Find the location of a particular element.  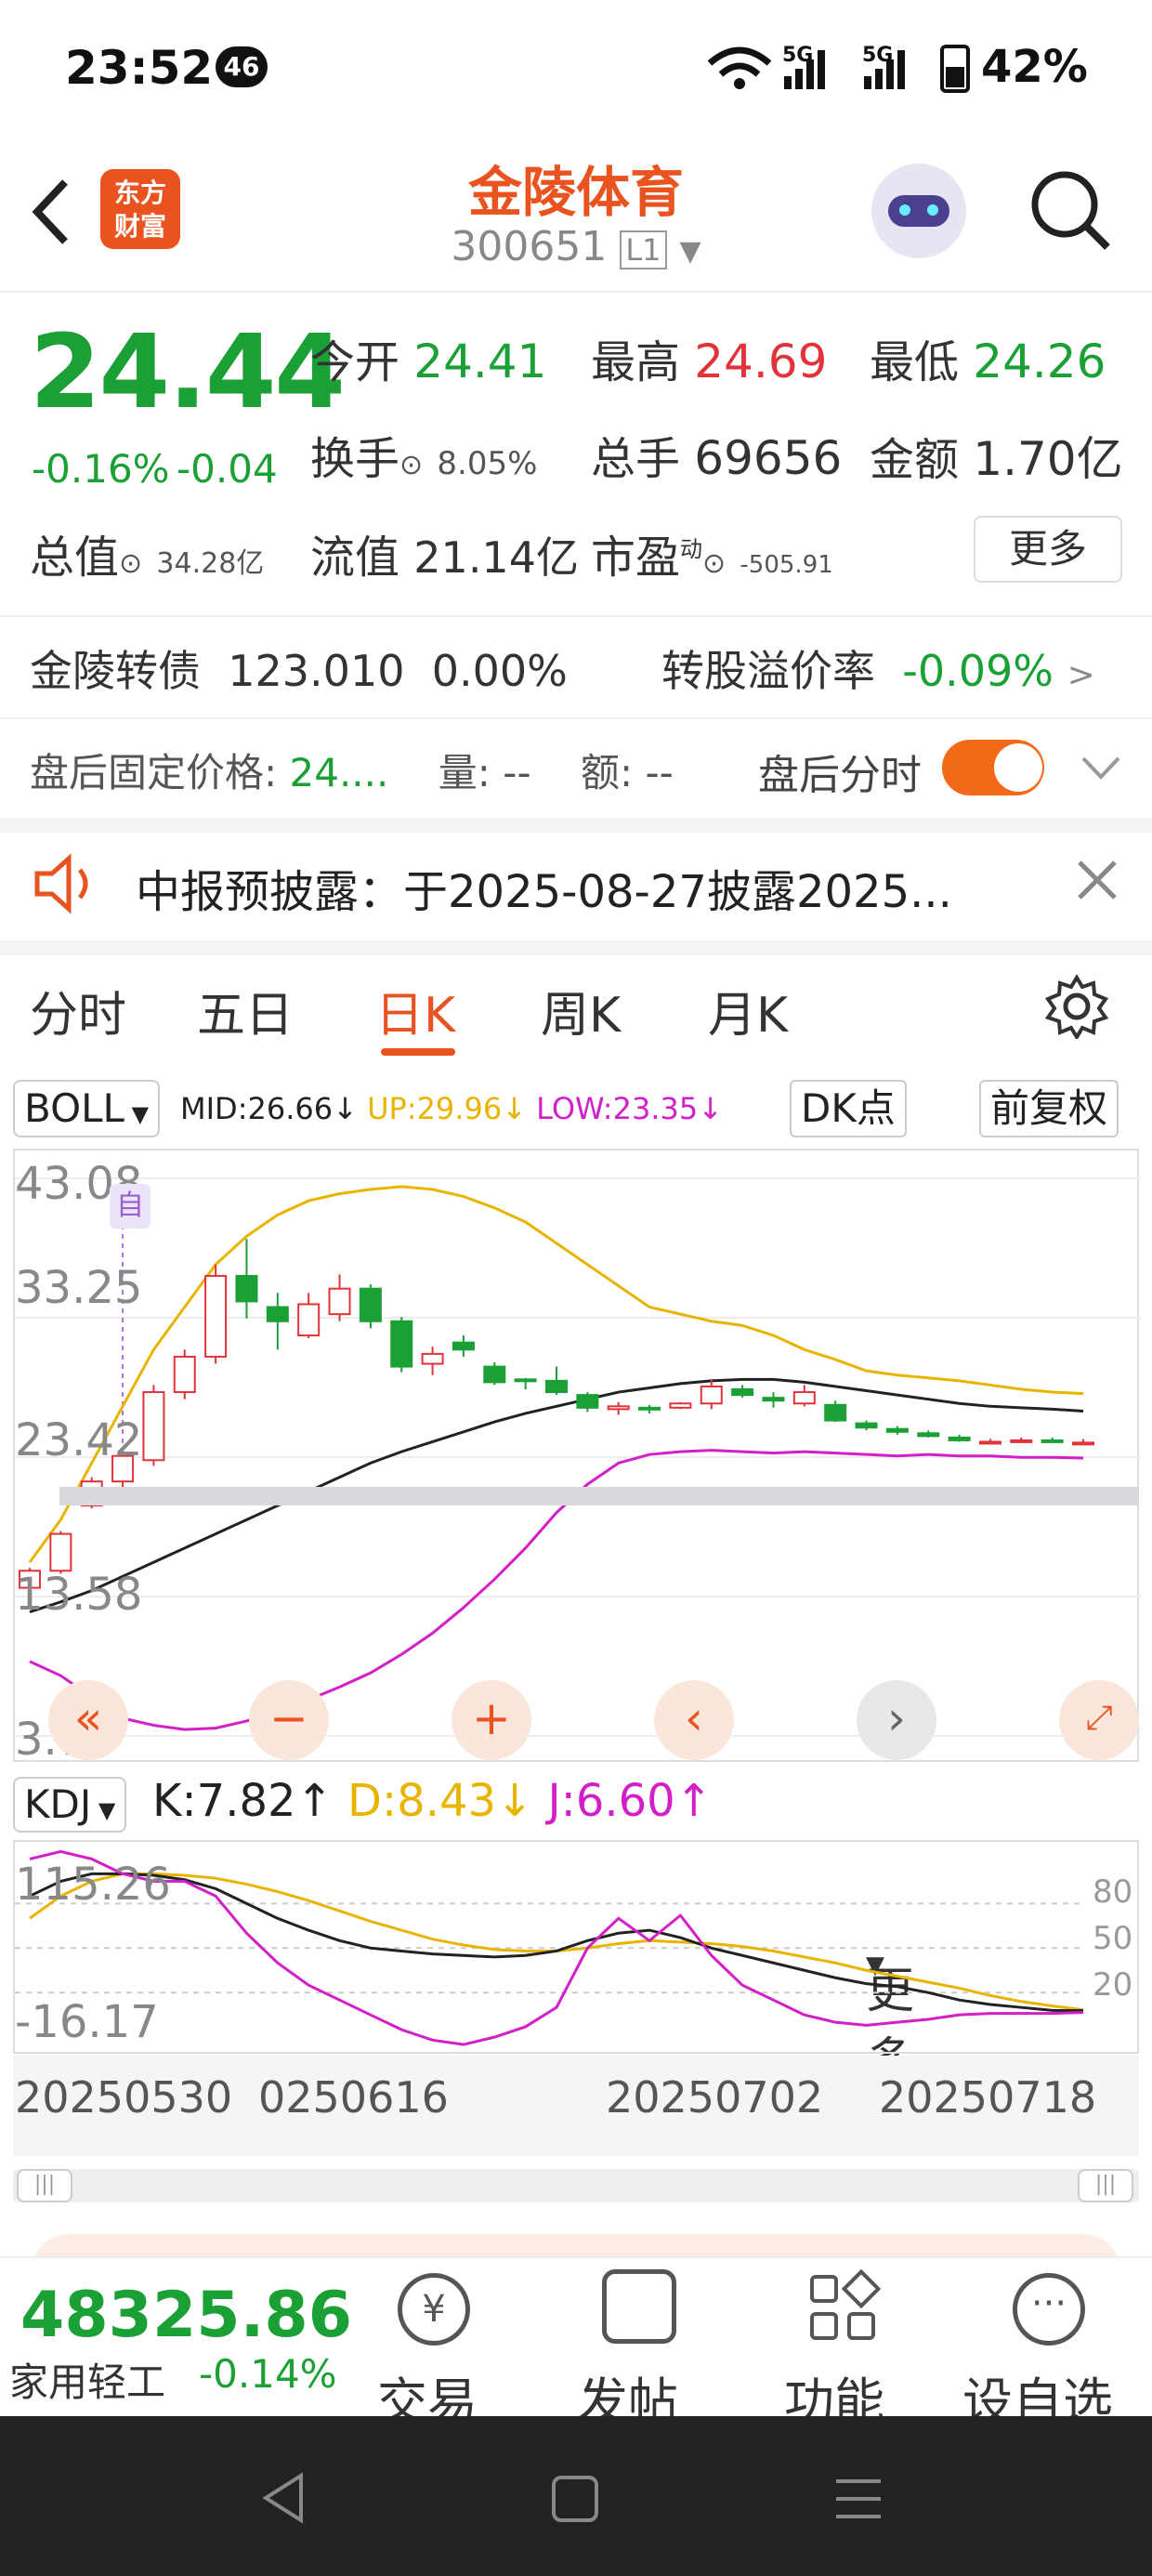

dk-point-button: DK点 is located at coordinates (848, 1108).